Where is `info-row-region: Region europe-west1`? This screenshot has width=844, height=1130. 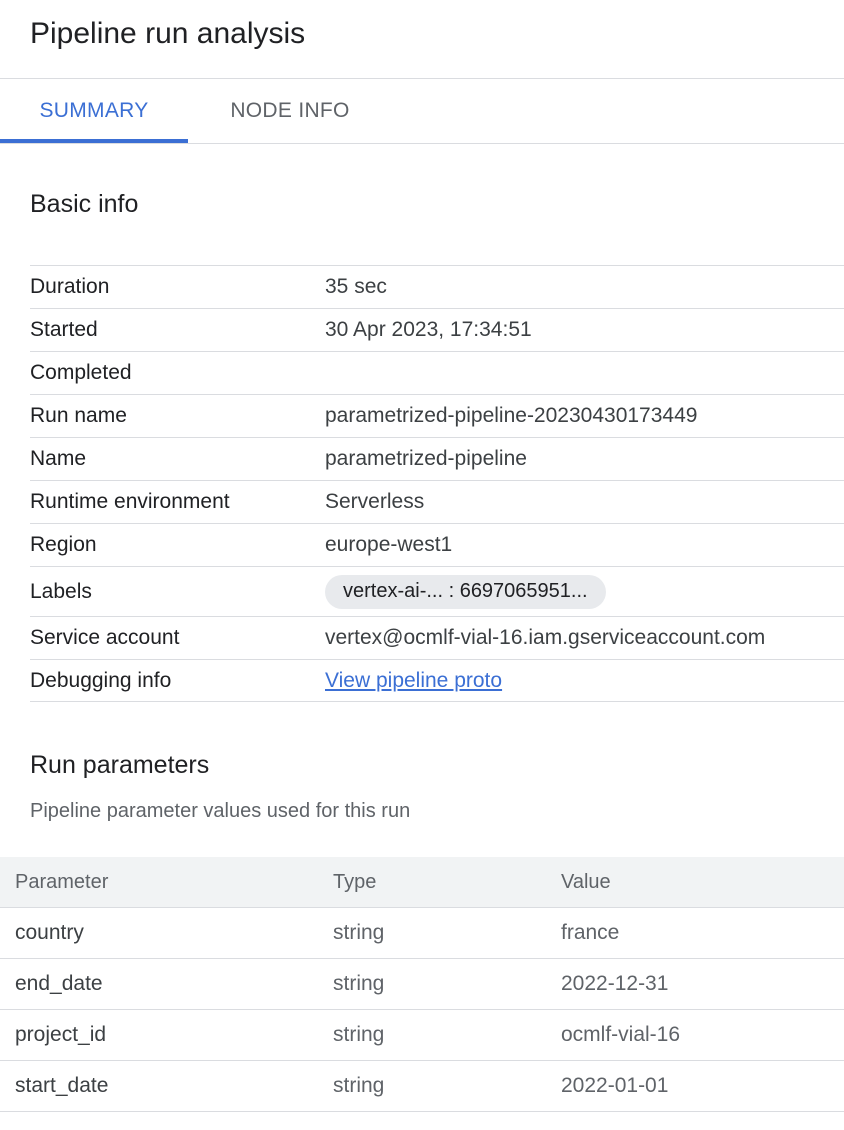 info-row-region: Region europe-west1 is located at coordinates (437, 544).